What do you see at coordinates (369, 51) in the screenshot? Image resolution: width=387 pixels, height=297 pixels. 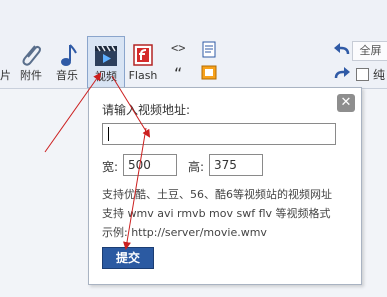 I see `fullscreen-button: 全屏` at bounding box center [369, 51].